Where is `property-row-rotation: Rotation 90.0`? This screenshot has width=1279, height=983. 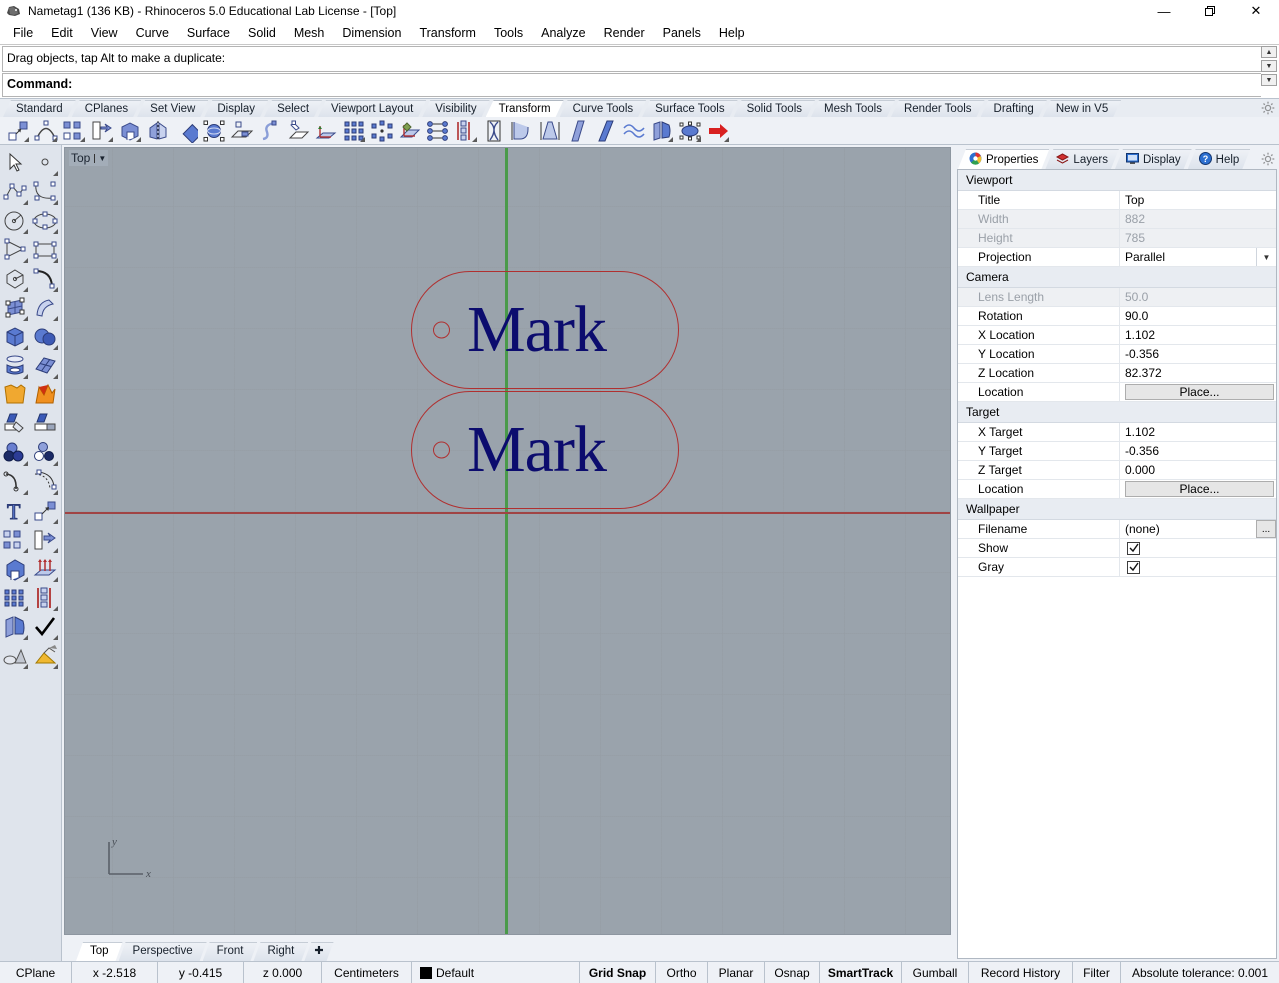 property-row-rotation: Rotation 90.0 is located at coordinates (1117, 316).